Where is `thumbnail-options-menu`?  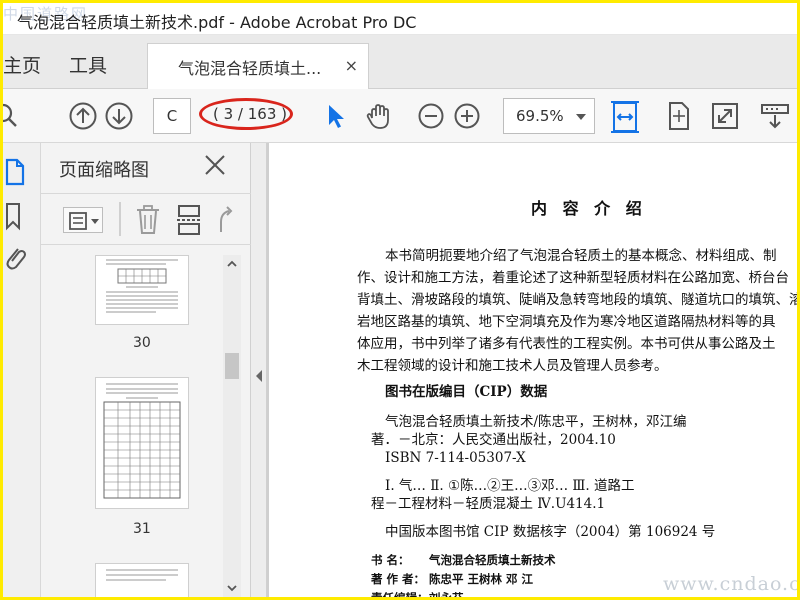
thumbnail-options-menu is located at coordinates (83, 220).